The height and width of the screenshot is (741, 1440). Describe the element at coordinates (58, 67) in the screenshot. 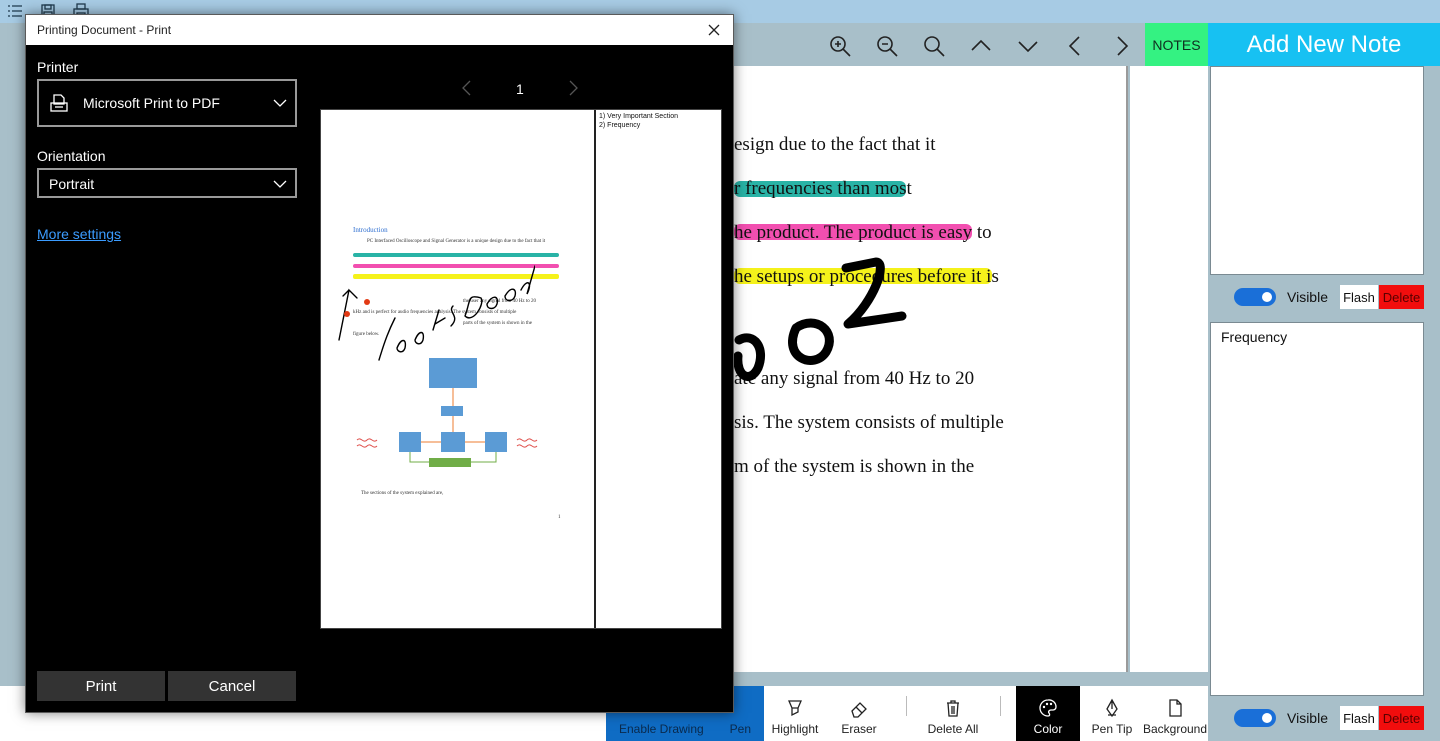

I see `printer-label: Printer` at that location.